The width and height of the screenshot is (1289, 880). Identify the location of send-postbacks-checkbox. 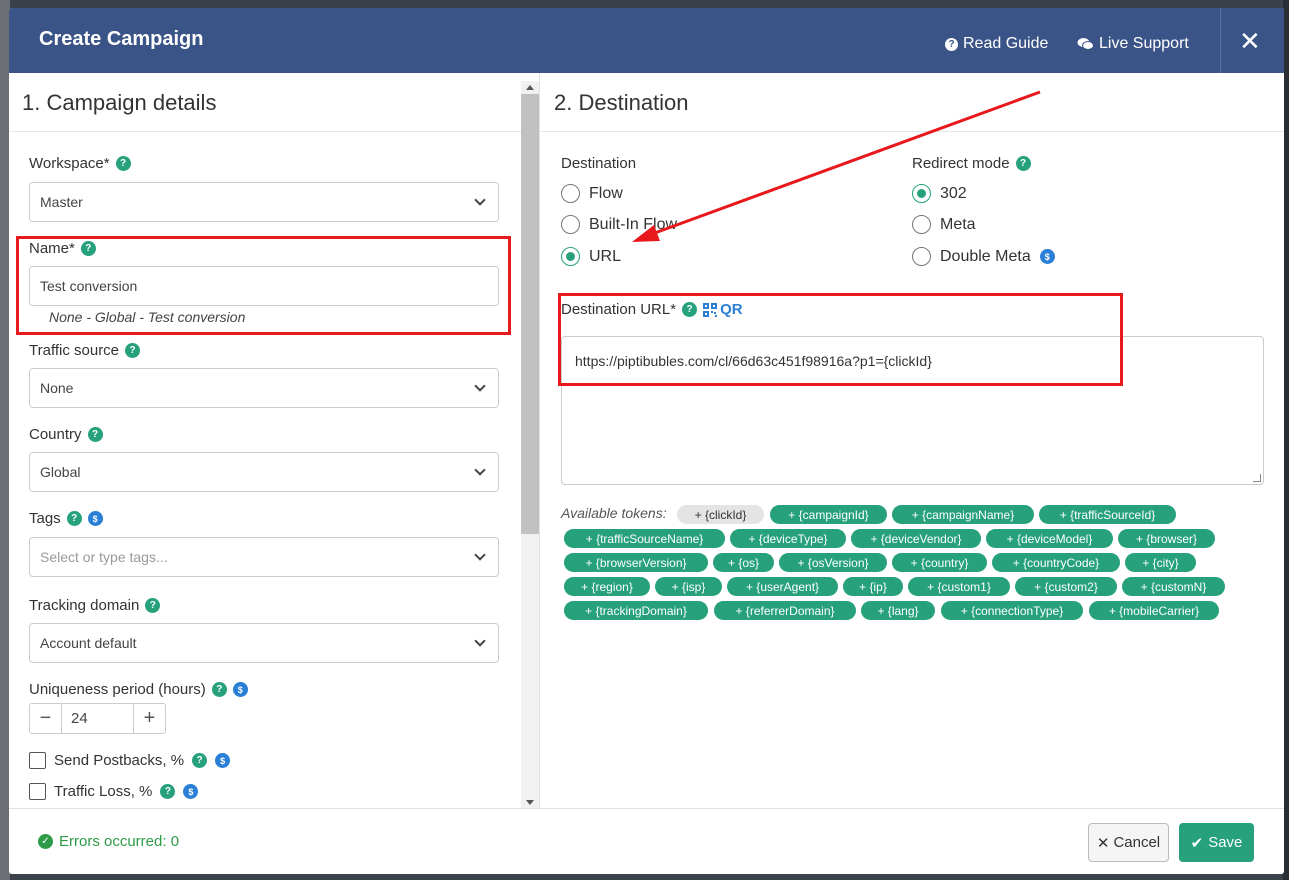
(37, 760).